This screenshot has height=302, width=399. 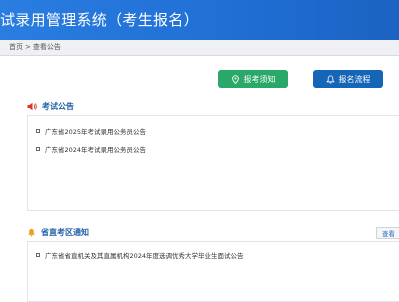 What do you see at coordinates (16, 47) in the screenshot?
I see `breadcrumb-home: 首页` at bounding box center [16, 47].